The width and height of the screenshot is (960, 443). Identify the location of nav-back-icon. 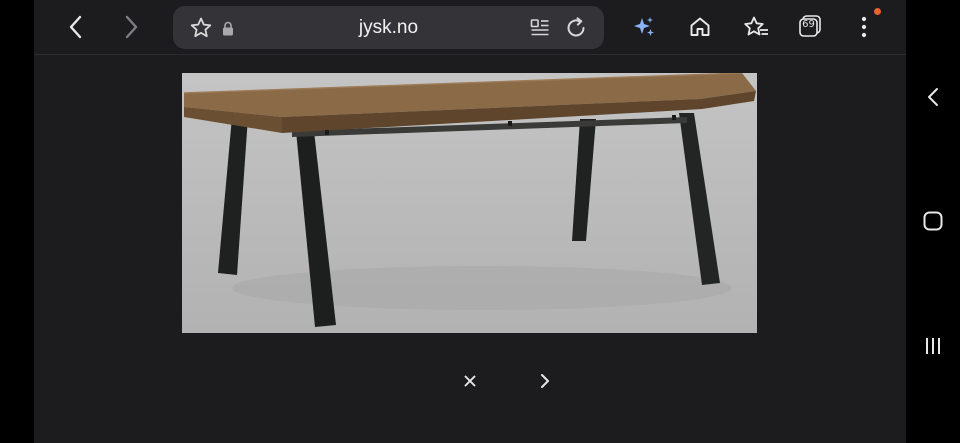
(933, 97).